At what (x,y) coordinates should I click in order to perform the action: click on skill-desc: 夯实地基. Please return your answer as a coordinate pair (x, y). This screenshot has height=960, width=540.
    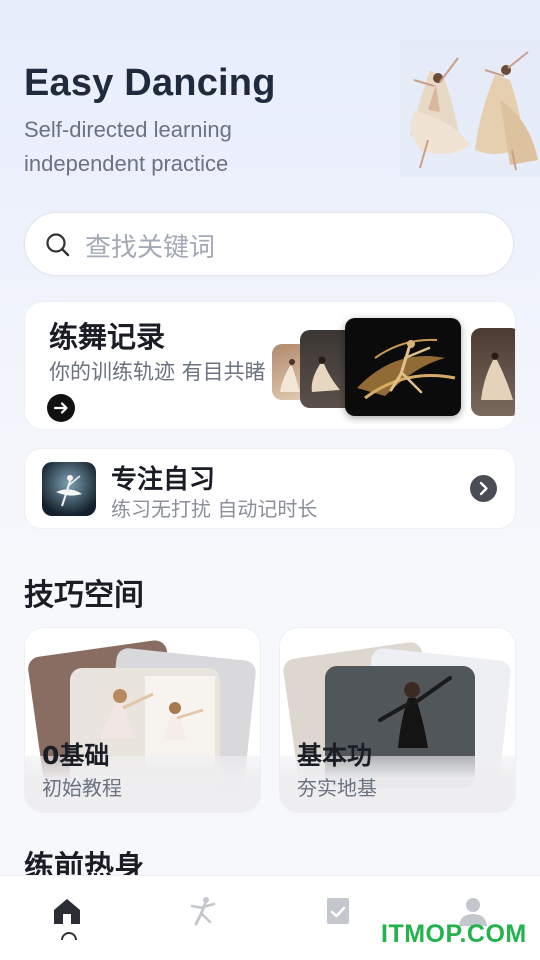
    Looking at the image, I should click on (337, 788).